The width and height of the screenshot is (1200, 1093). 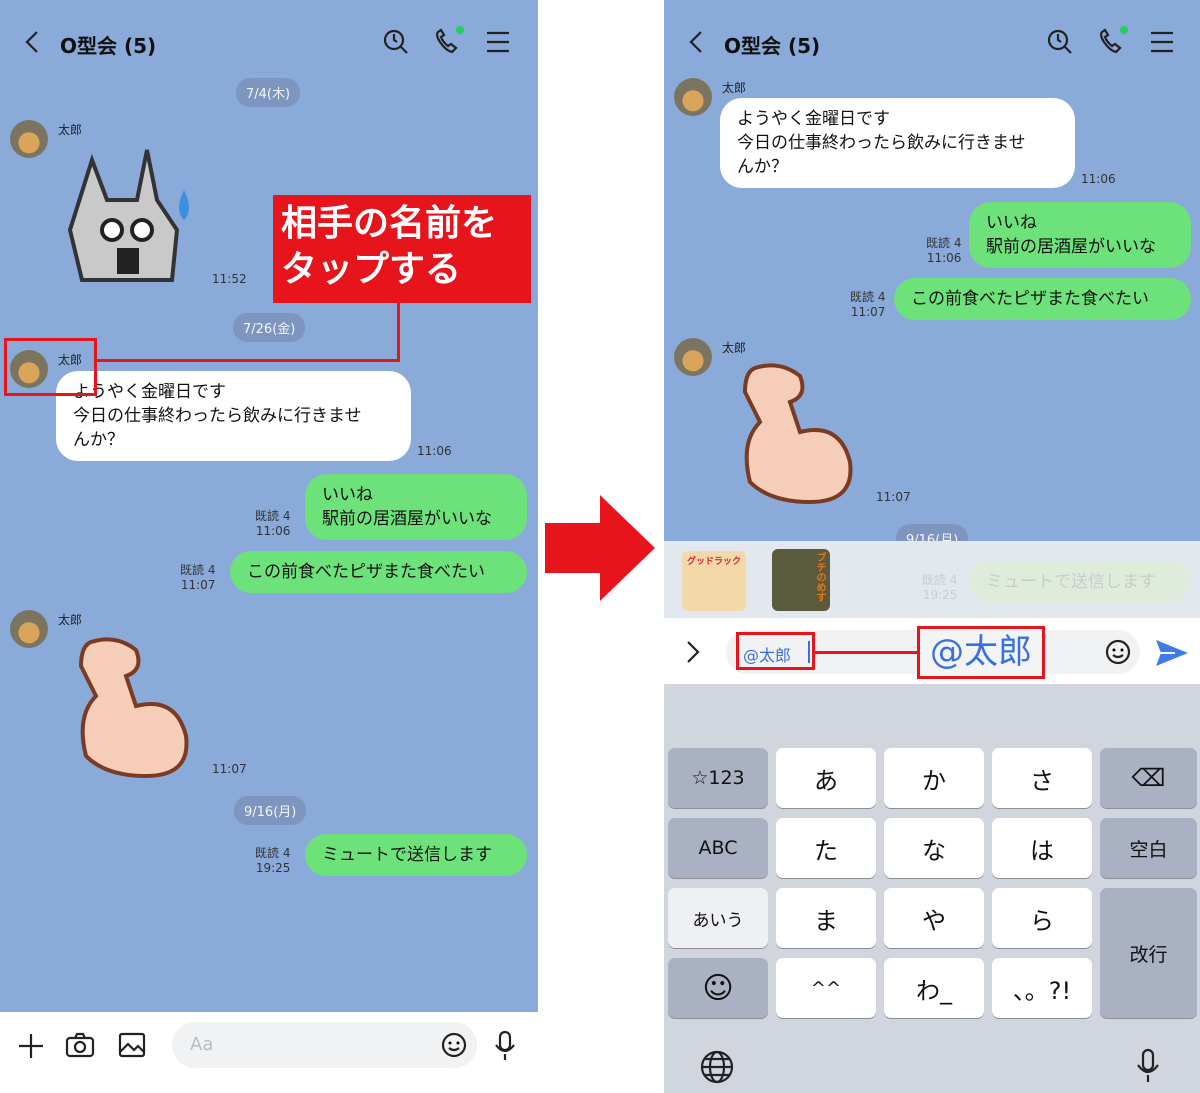 I want to click on key-ya: や, so click(x=934, y=918).